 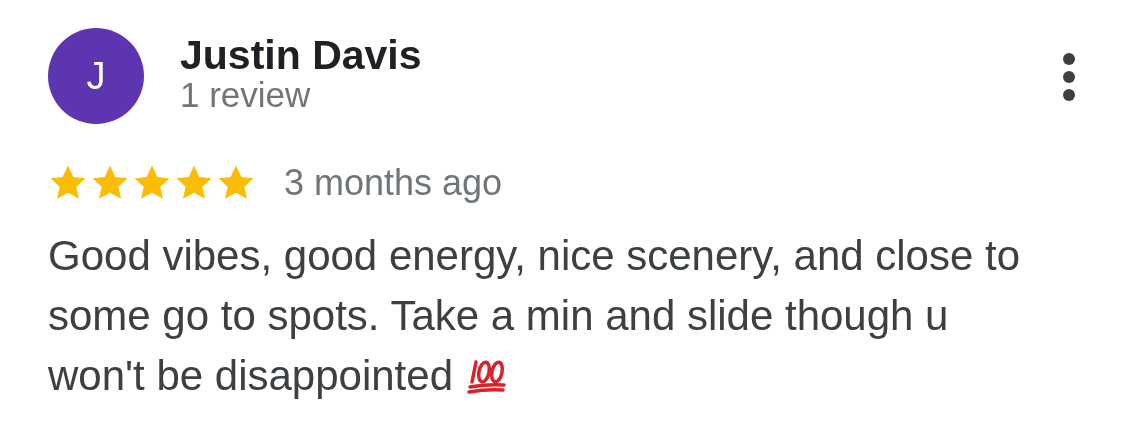 I want to click on avatar: J, so click(x=96, y=76).